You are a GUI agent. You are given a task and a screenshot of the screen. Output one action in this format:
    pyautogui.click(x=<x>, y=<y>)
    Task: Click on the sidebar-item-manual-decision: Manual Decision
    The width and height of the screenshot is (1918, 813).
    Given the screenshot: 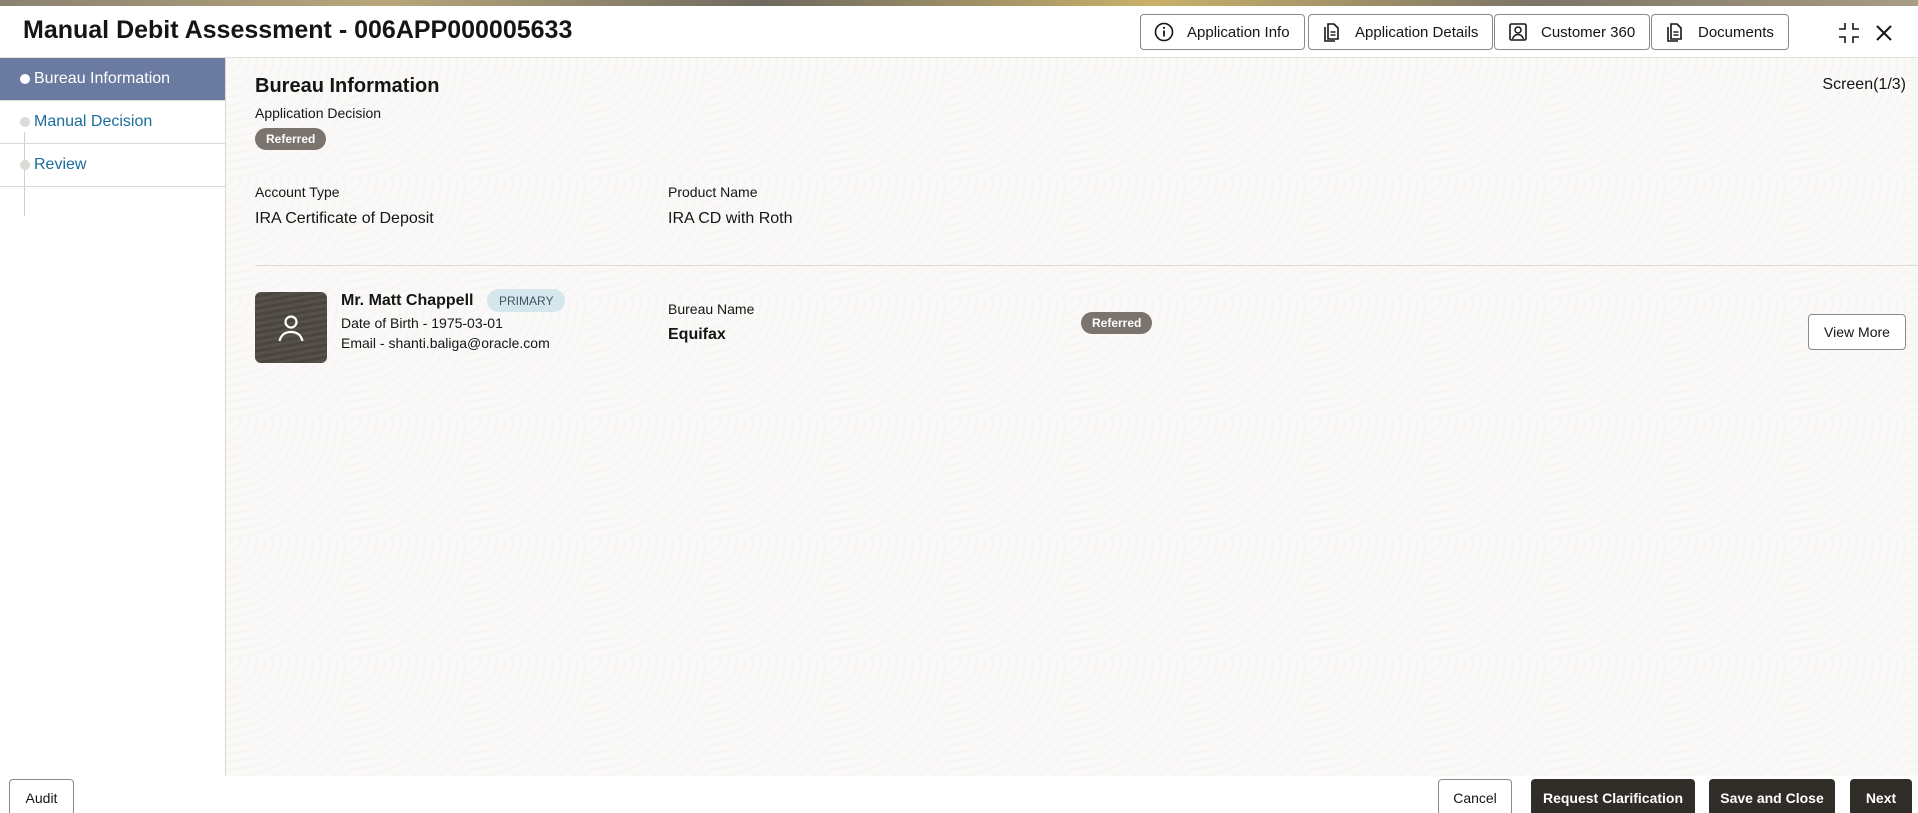 What is the action you would take?
    pyautogui.click(x=112, y=122)
    